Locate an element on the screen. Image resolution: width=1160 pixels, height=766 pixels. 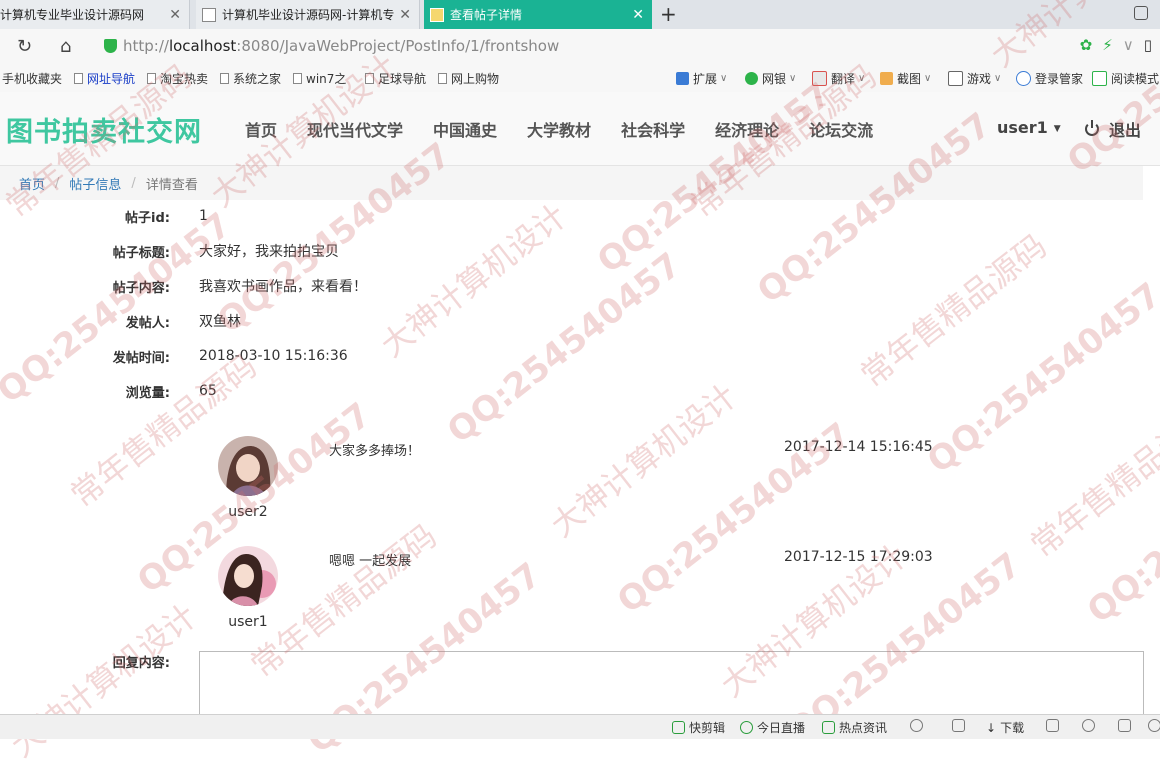
extension-item: 阅读模式 is located at coordinates (1125, 78).